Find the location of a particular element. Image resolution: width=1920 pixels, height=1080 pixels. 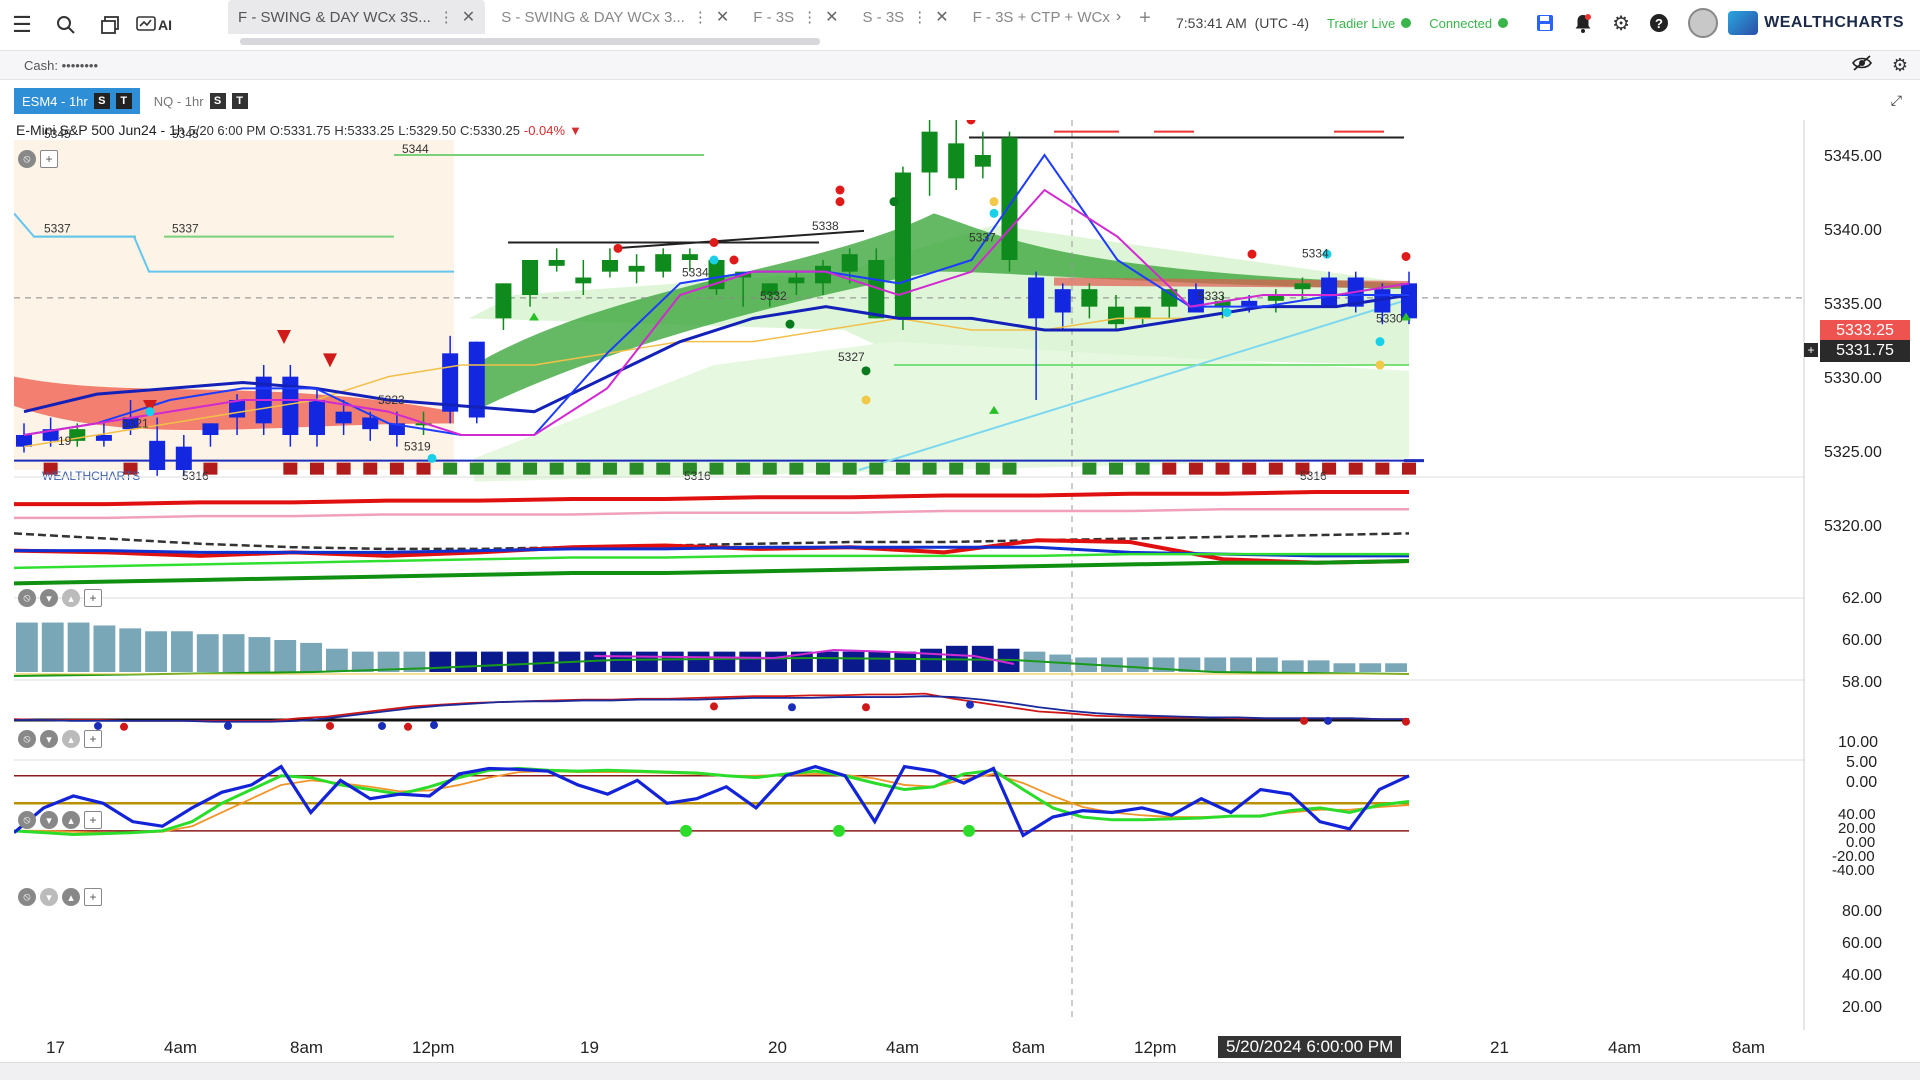

layouts-icon is located at coordinates (110, 25).